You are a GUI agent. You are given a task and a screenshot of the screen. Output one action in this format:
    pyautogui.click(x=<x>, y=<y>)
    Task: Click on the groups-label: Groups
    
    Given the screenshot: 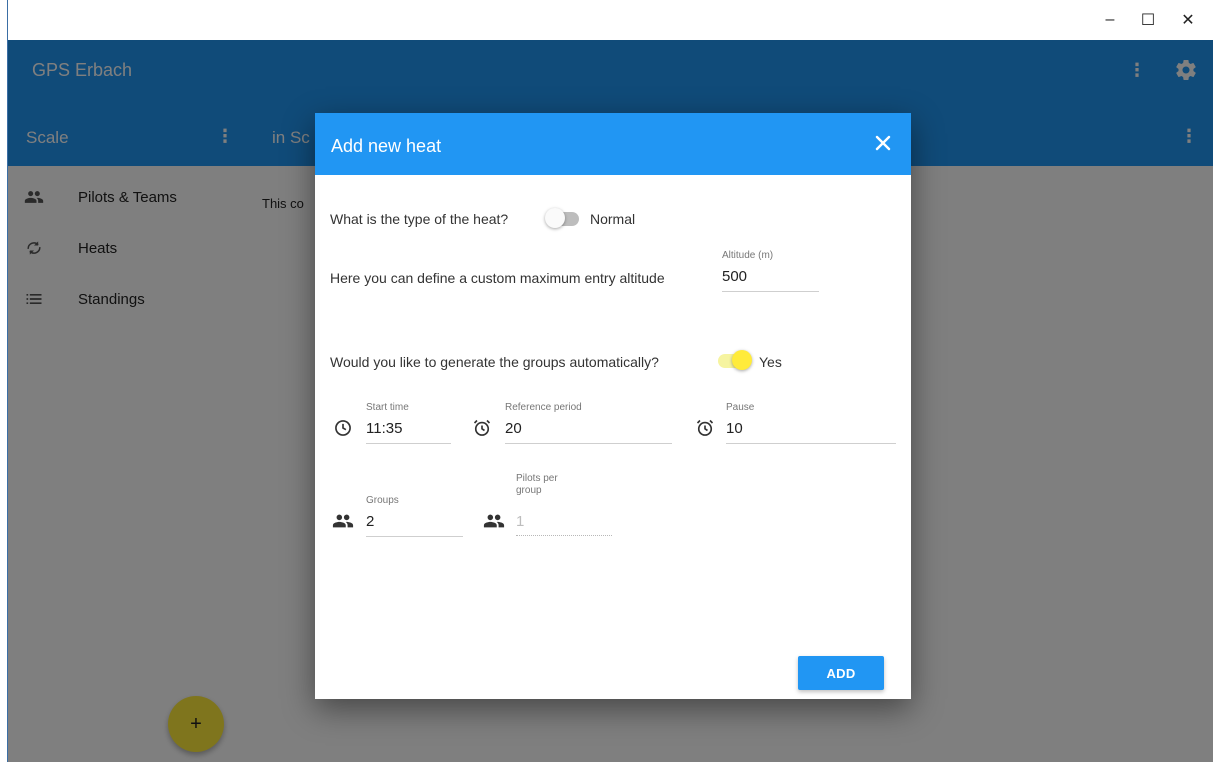 What is the action you would take?
    pyautogui.click(x=382, y=500)
    